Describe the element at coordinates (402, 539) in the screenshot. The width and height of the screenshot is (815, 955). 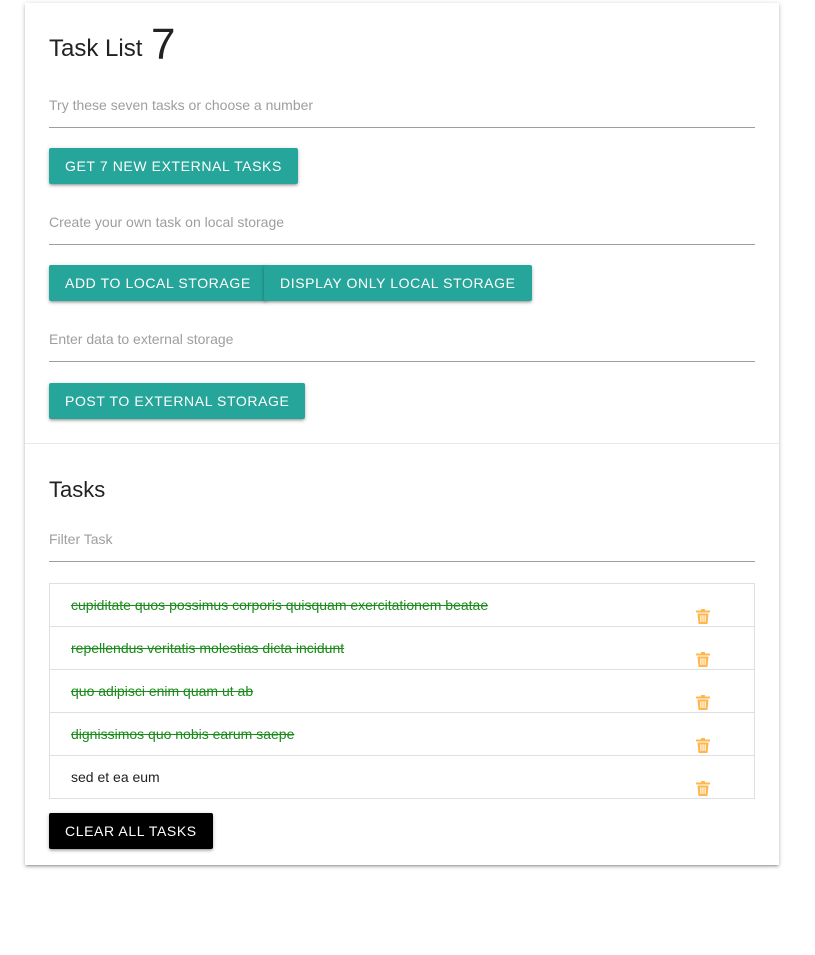
I see `filter-task-input` at that location.